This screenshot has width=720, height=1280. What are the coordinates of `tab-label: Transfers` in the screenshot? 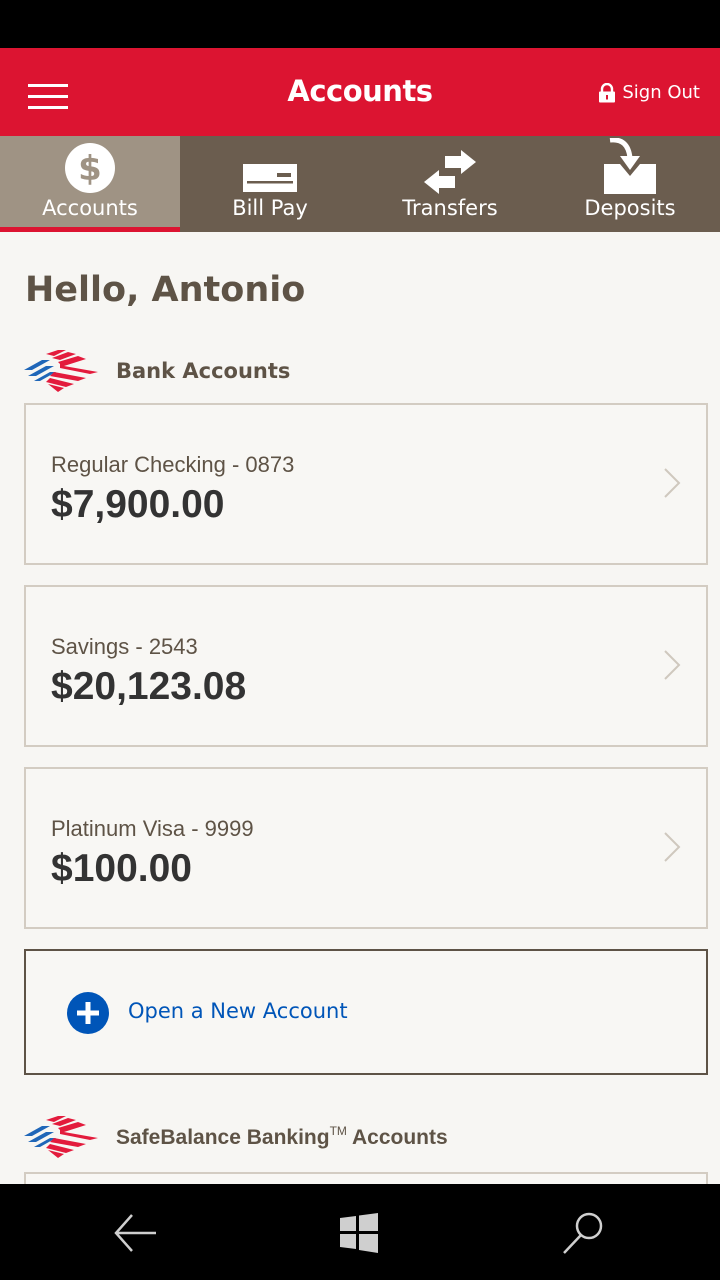 It's located at (450, 208).